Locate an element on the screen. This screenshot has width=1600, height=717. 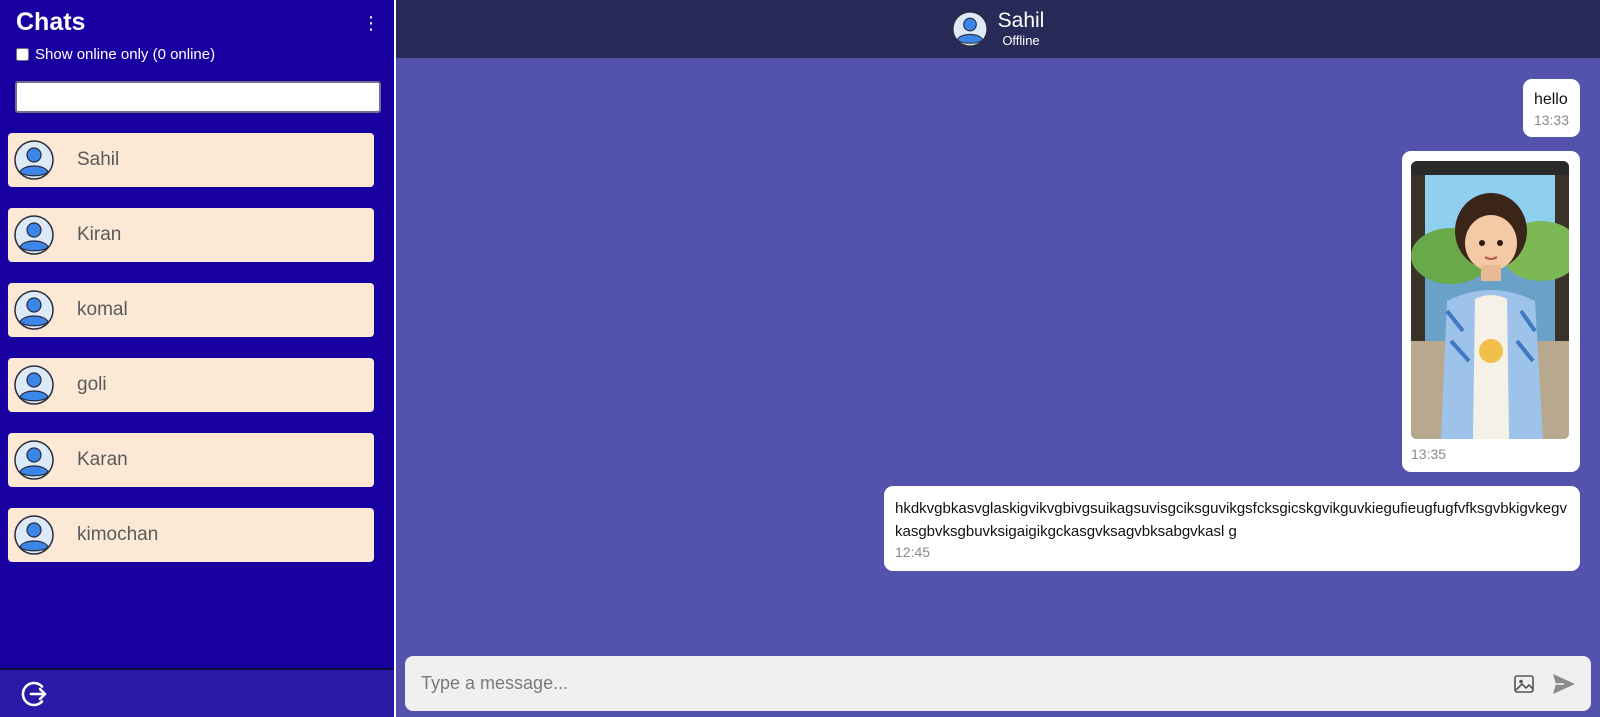
online-only-checkbox is located at coordinates (22, 54).